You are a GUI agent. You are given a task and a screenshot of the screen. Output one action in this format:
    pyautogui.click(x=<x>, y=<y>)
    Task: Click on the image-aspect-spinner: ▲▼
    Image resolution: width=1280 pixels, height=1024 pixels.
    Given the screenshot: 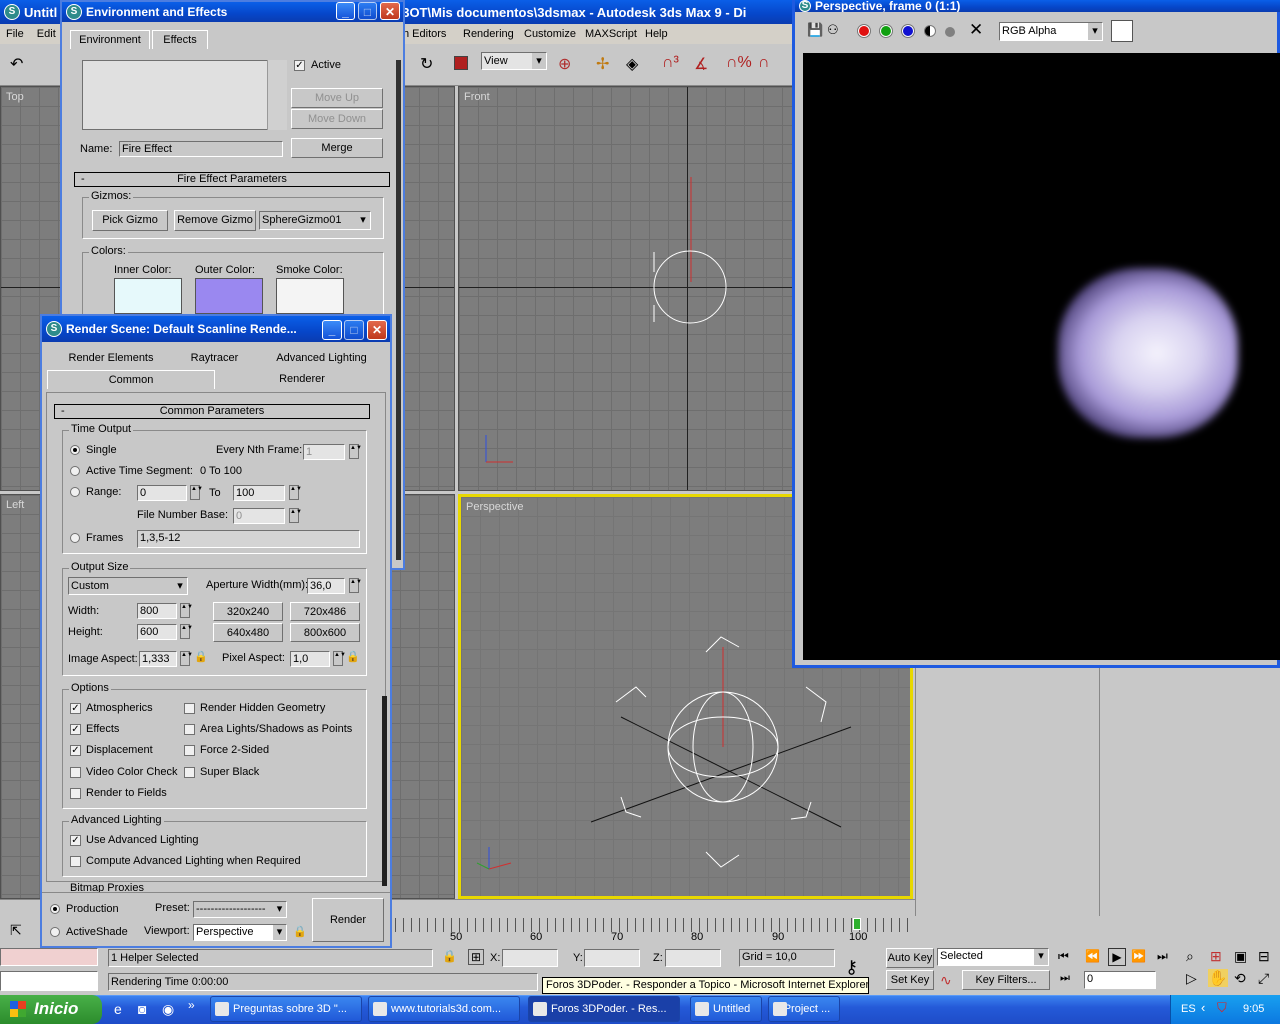 What is the action you would take?
    pyautogui.click(x=186, y=658)
    